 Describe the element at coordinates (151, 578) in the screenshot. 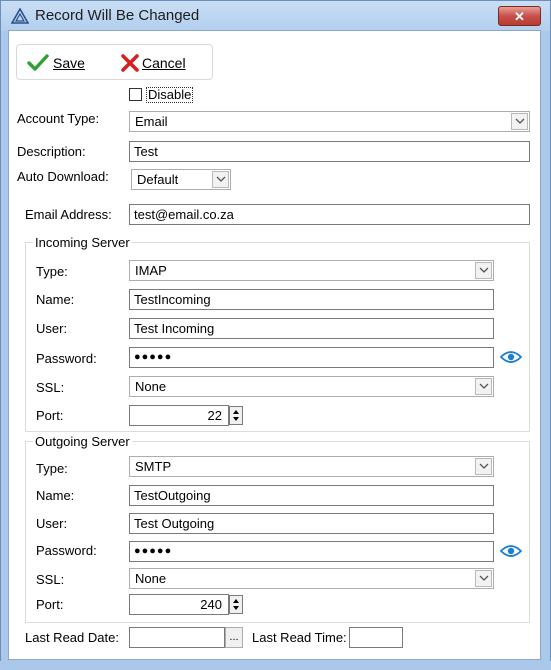

I see `outgoing-ssl-value: None` at that location.